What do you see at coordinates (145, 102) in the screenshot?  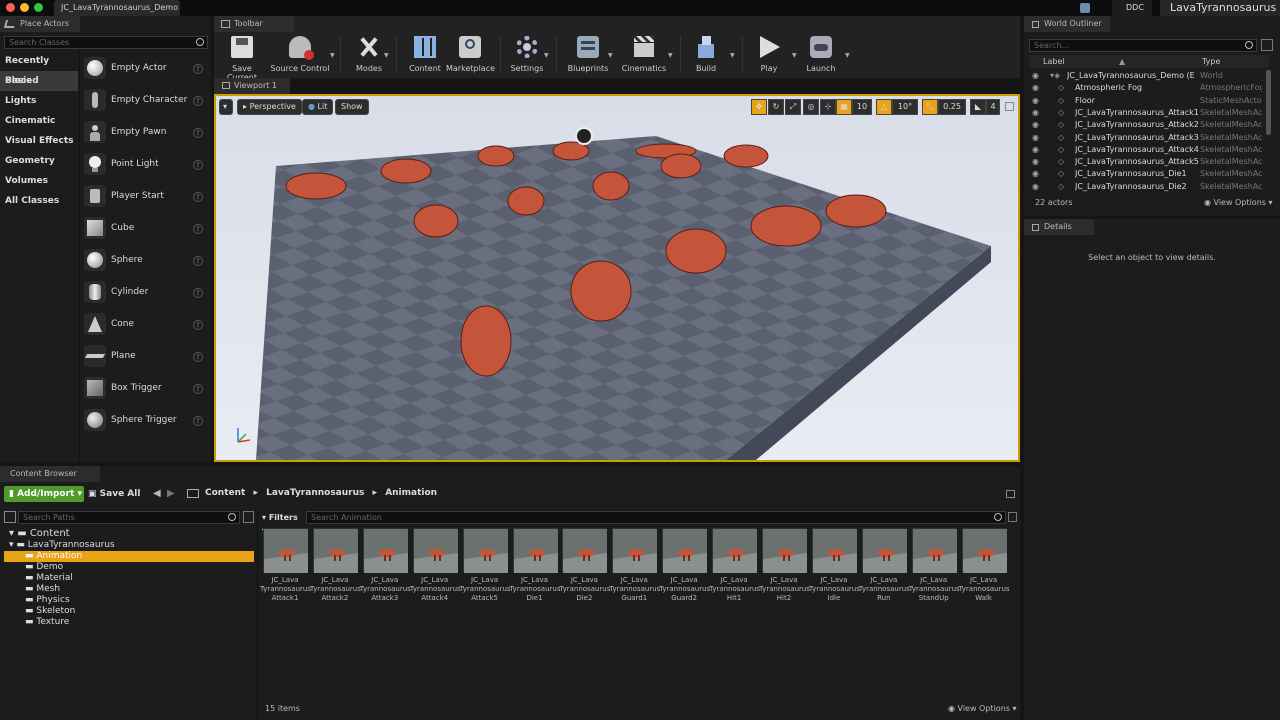 I see `actor-item-empty-character: Empty Character?` at bounding box center [145, 102].